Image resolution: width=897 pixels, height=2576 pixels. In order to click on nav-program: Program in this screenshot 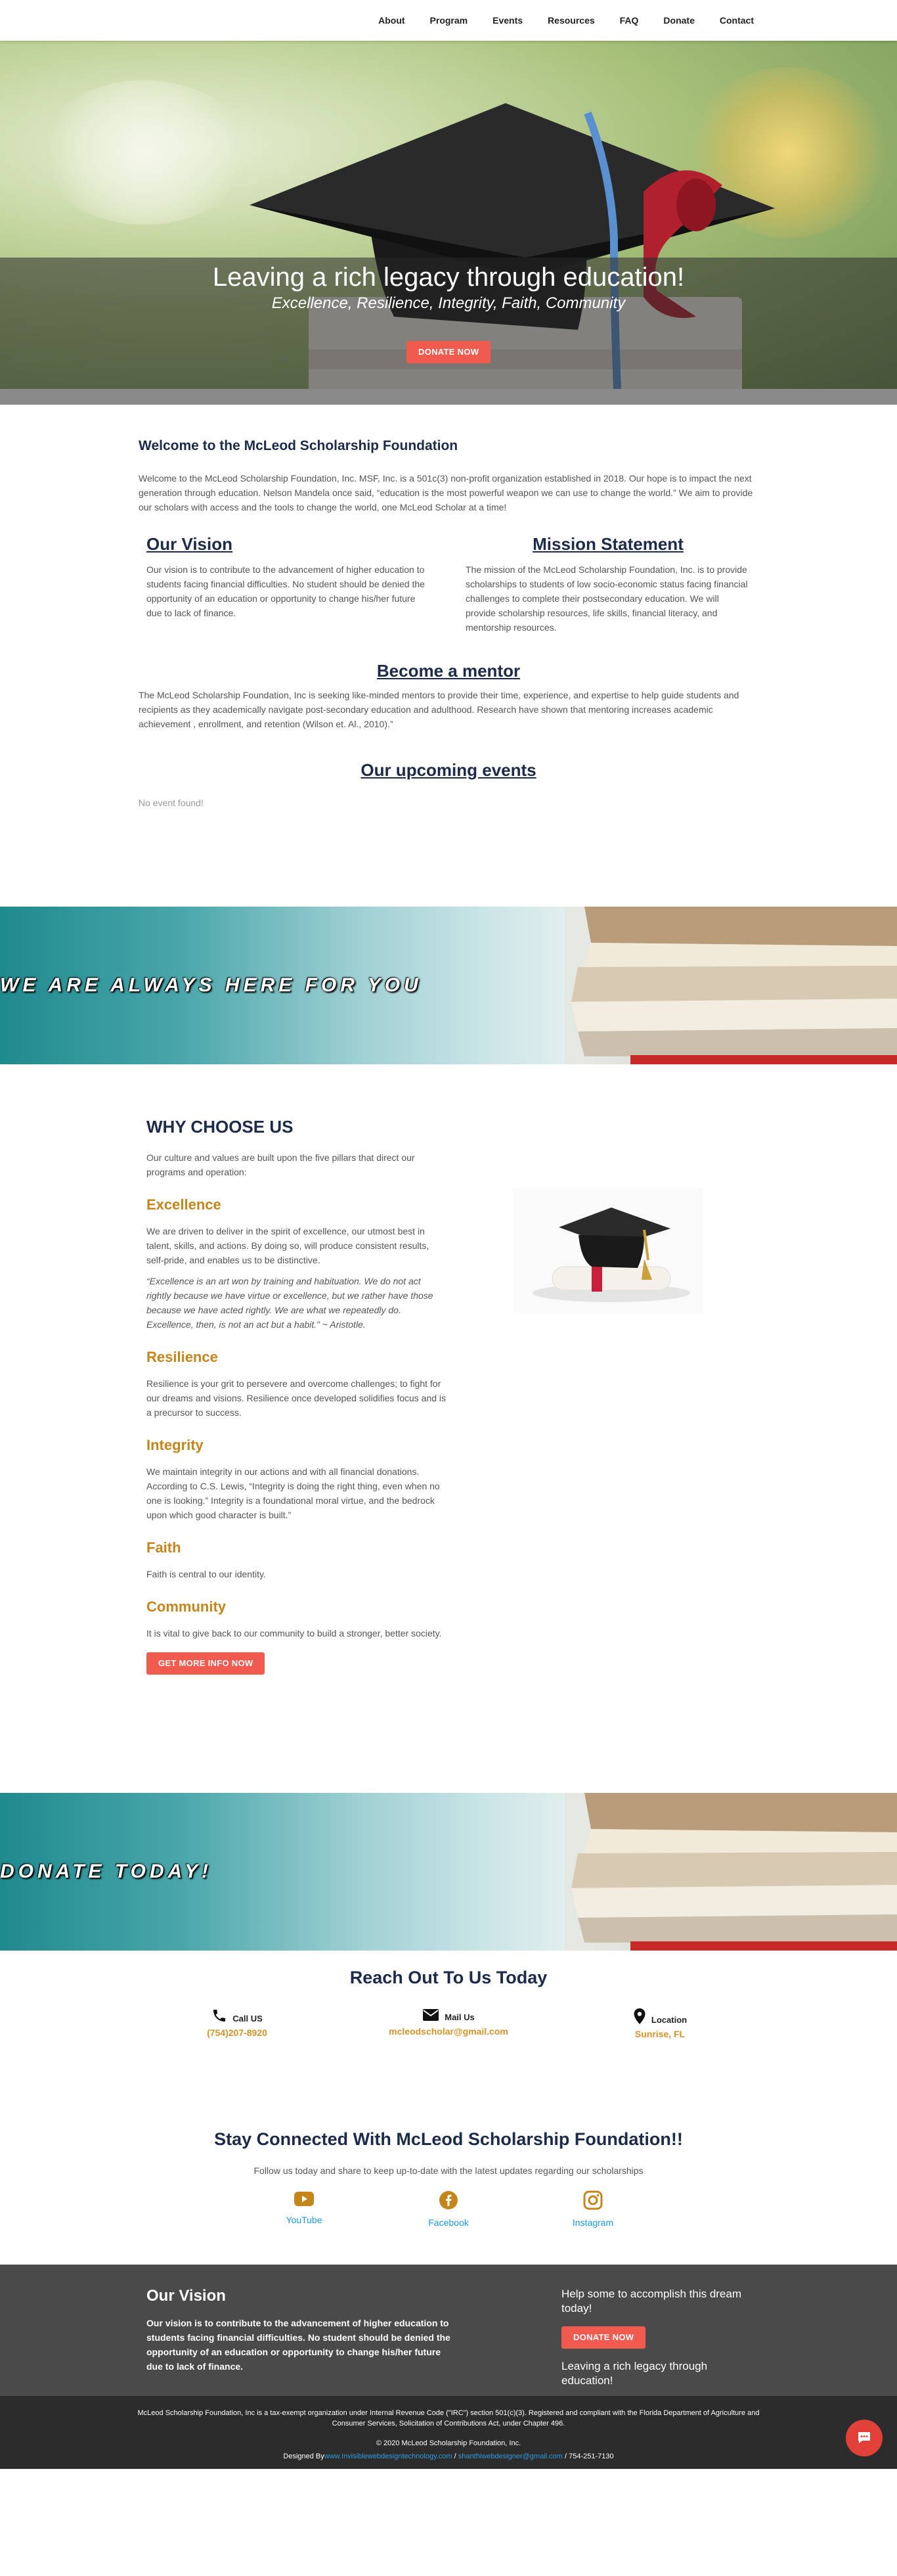, I will do `click(449, 20)`.